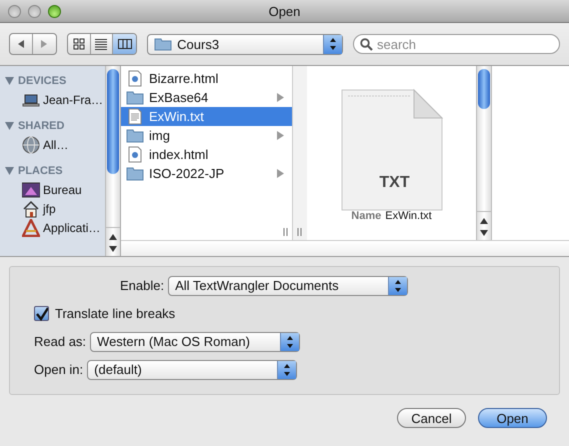 The image size is (569, 446). I want to click on window-title: Open, so click(284, 11).